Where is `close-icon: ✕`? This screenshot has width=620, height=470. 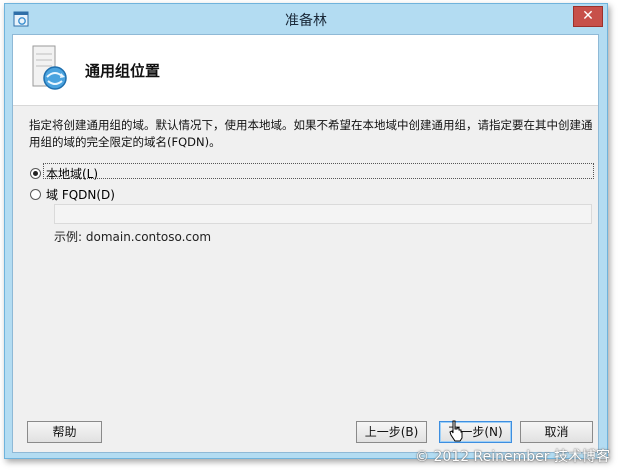 close-icon: ✕ is located at coordinates (588, 16).